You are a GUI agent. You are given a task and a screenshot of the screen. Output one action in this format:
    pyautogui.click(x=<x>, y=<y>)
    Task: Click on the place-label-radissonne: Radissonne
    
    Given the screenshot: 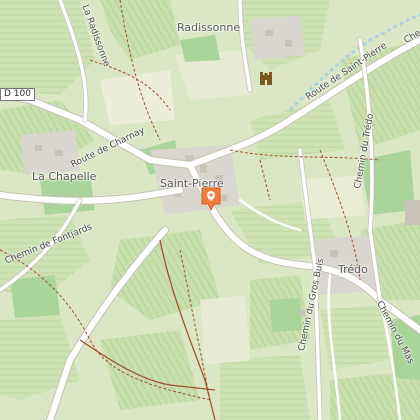 What is the action you would take?
    pyautogui.click(x=209, y=27)
    